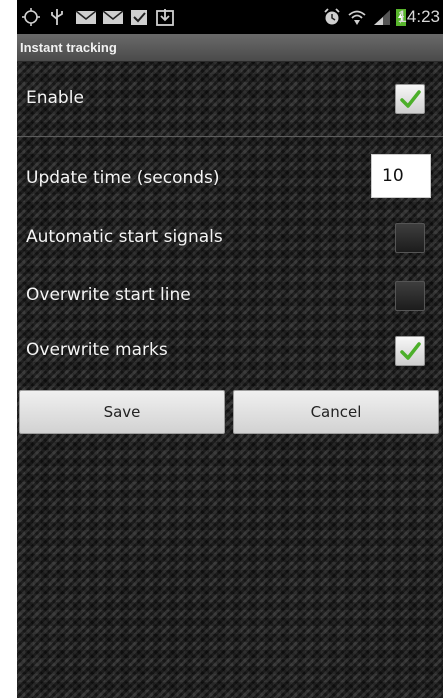 The width and height of the screenshot is (443, 698). I want to click on page-title: Instant tracking, so click(68, 47).